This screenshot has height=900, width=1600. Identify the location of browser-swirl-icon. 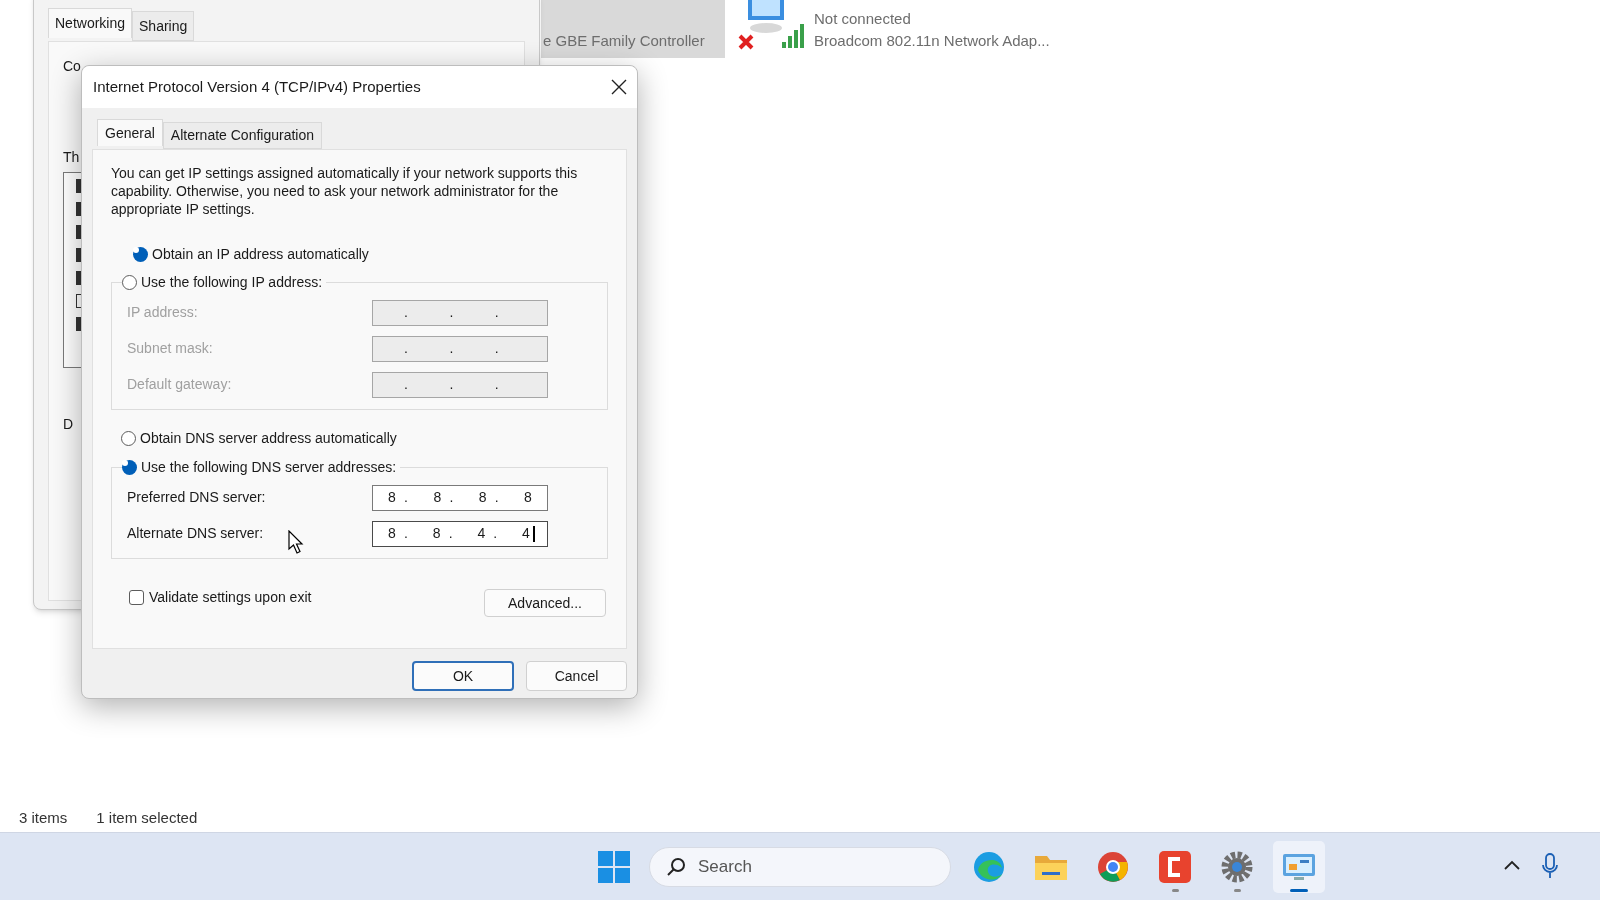
(989, 866).